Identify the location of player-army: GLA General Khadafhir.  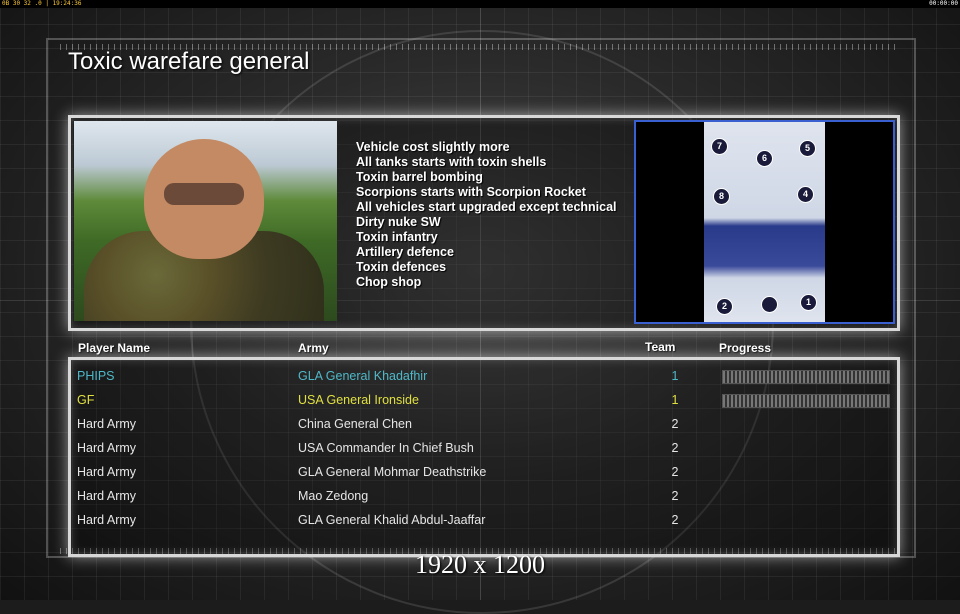
(363, 376).